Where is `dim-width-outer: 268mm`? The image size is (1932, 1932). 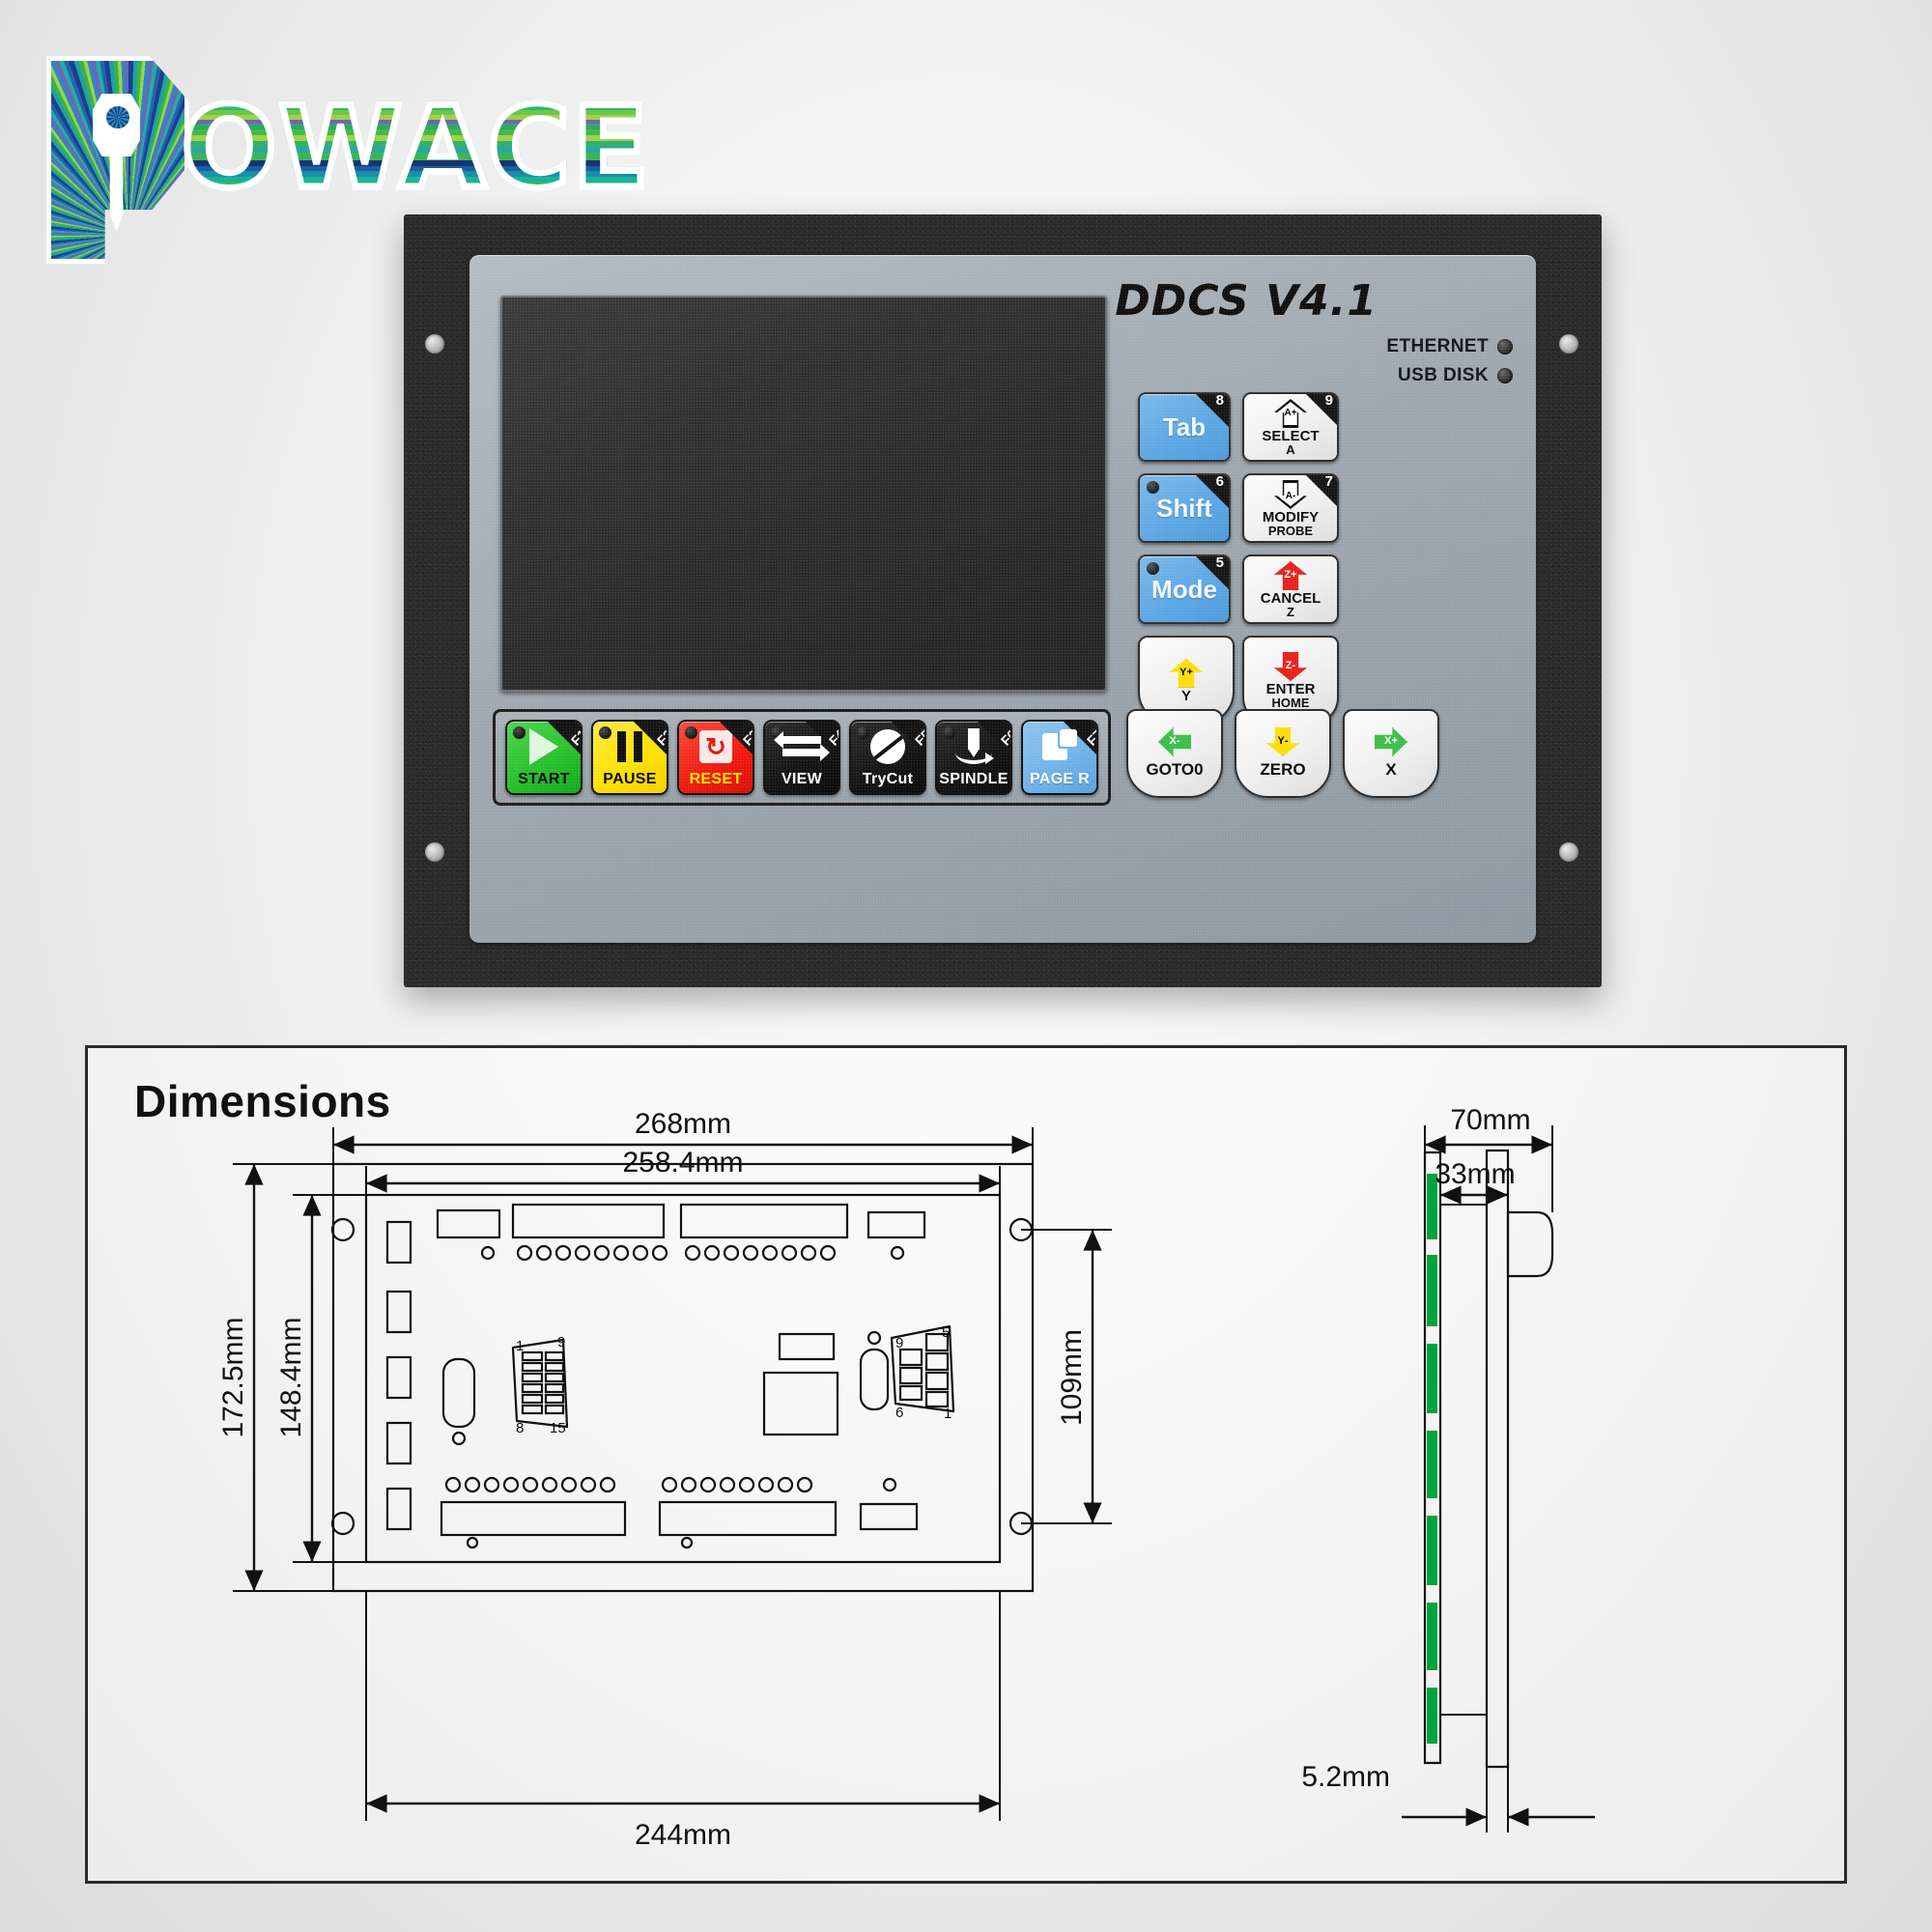 dim-width-outer: 268mm is located at coordinates (683, 1124).